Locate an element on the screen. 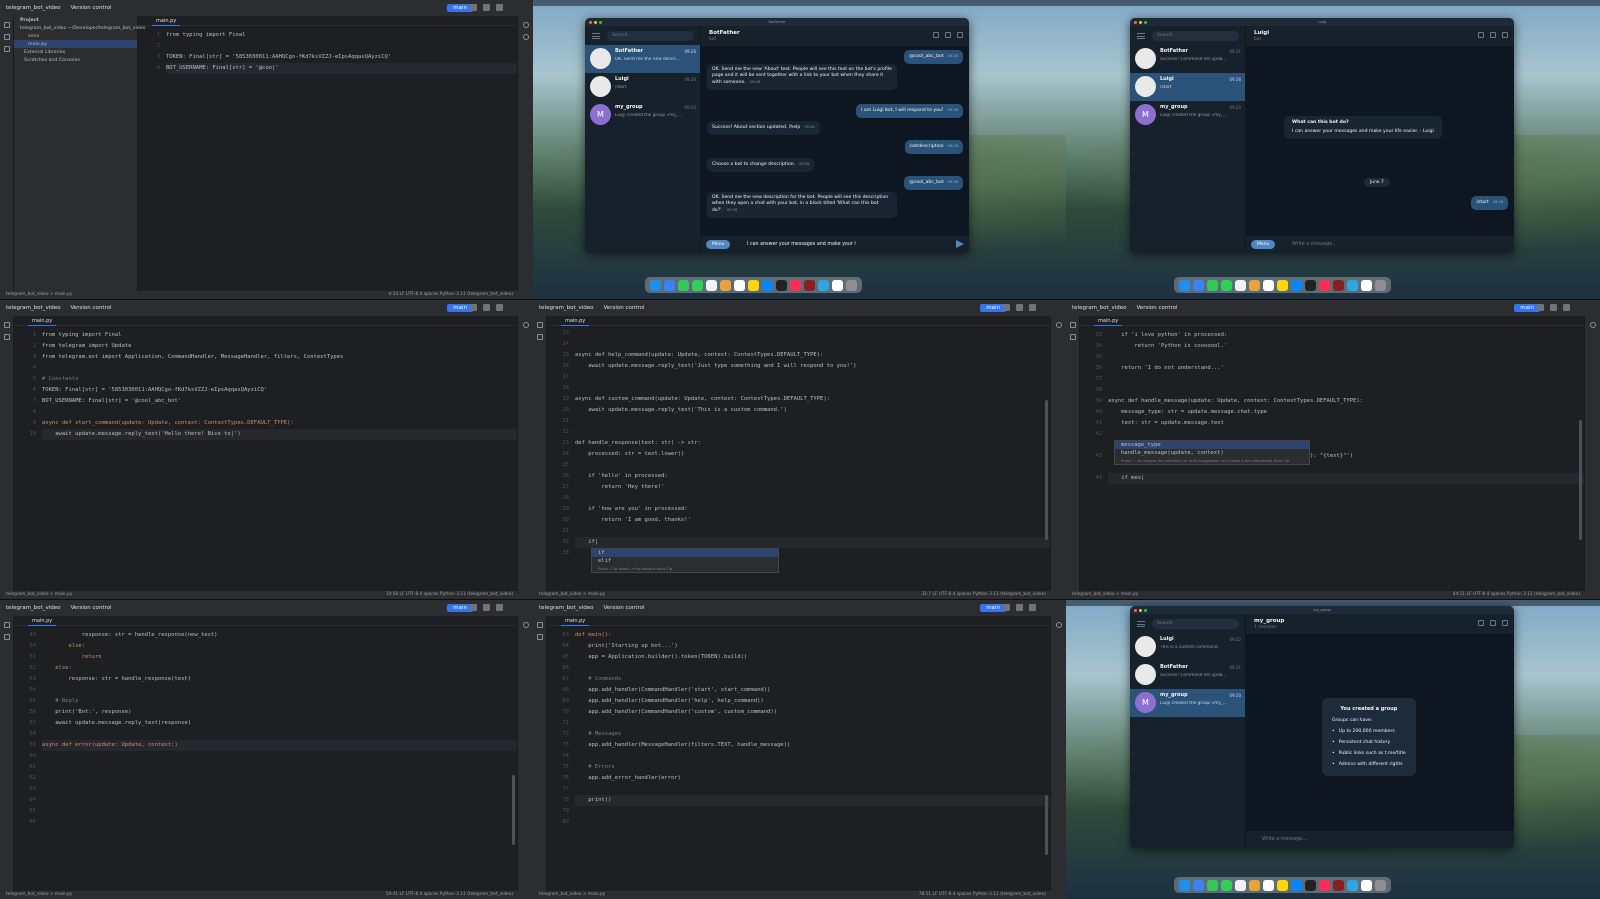 The width and height of the screenshot is (1600, 899). send-icon is located at coordinates (960, 244).